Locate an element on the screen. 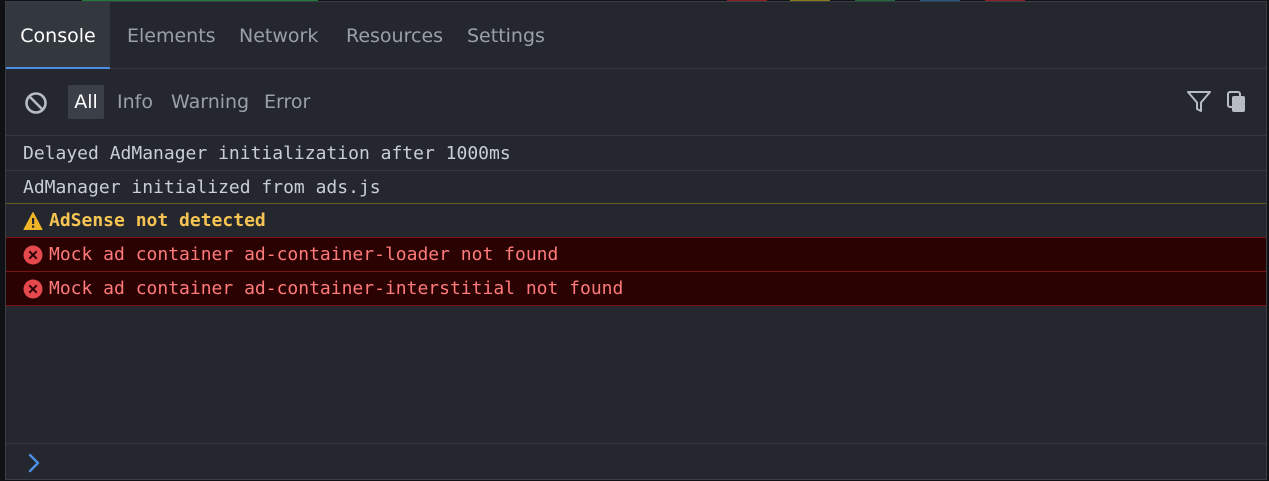 The image size is (1269, 481). filter-button is located at coordinates (1199, 104).